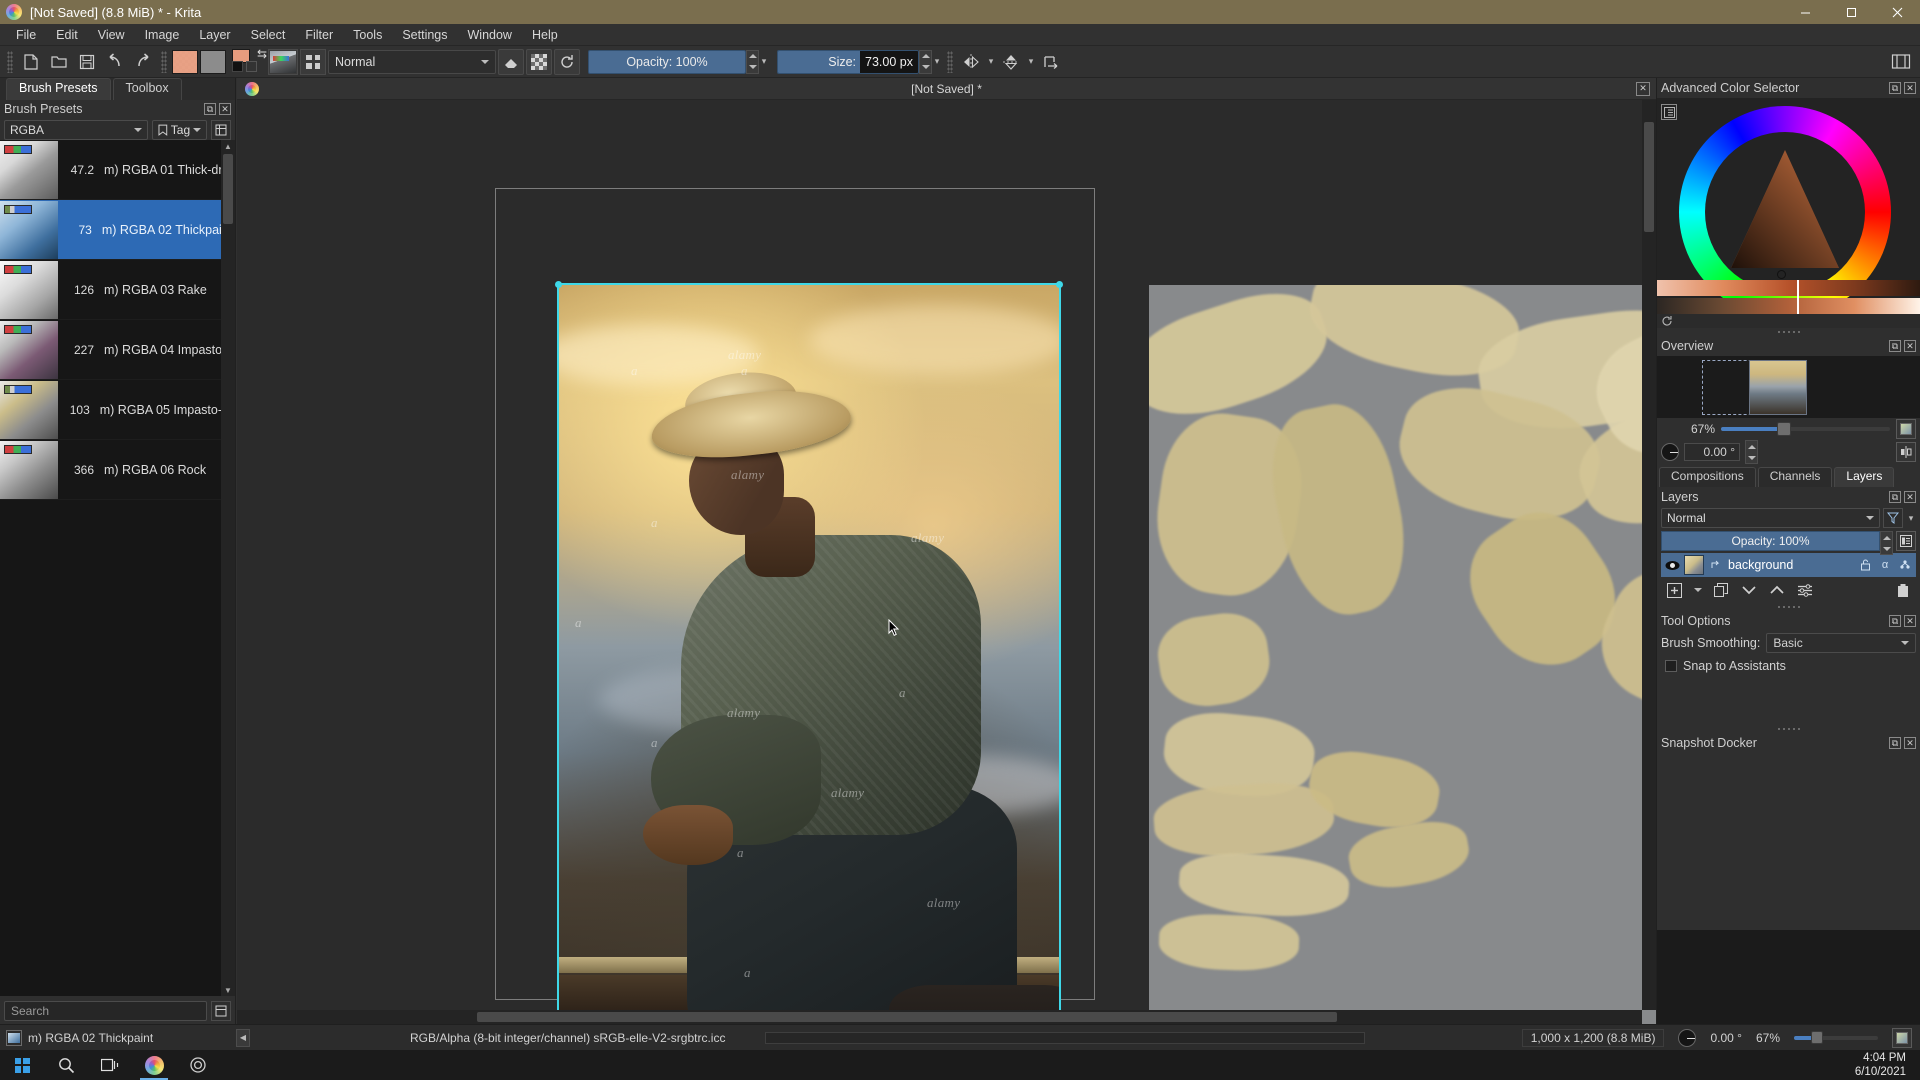 The height and width of the screenshot is (1080, 1920). What do you see at coordinates (971, 62) in the screenshot?
I see `mirror-horizontal-icon` at bounding box center [971, 62].